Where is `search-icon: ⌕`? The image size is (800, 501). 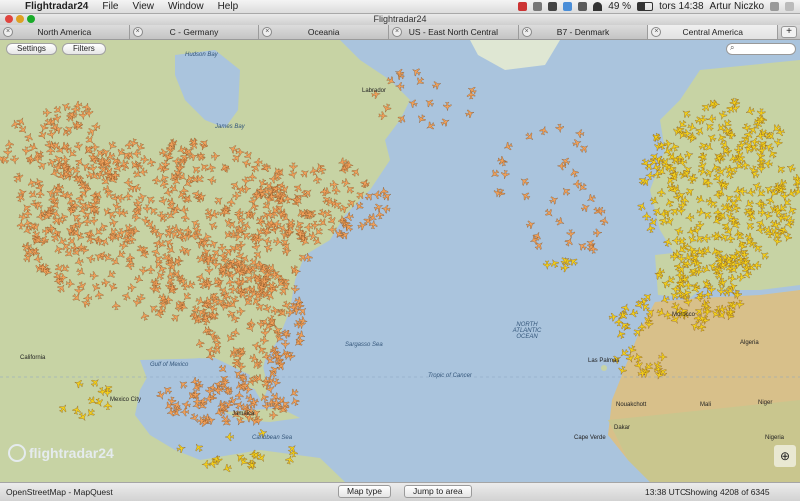 search-icon: ⌕ is located at coordinates (732, 47).